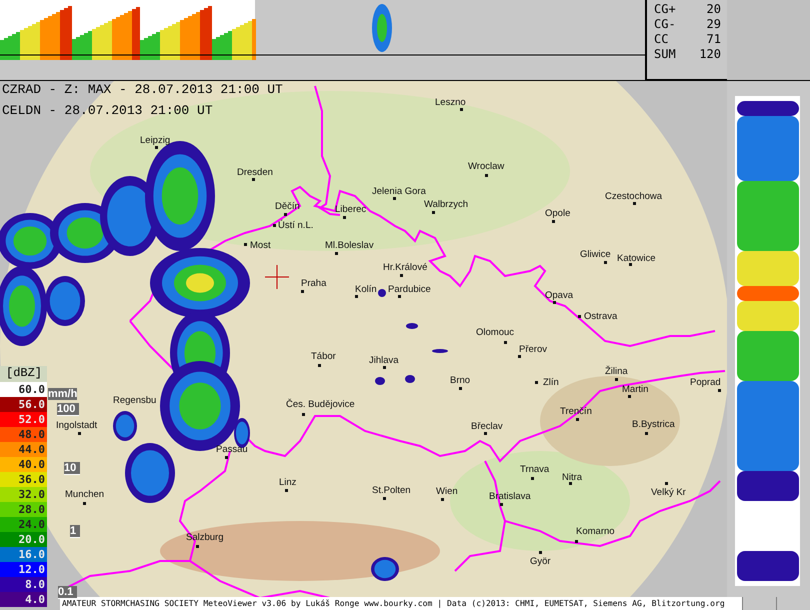  Describe the element at coordinates (713, 39) in the screenshot. I see `stat-value: 71` at that location.